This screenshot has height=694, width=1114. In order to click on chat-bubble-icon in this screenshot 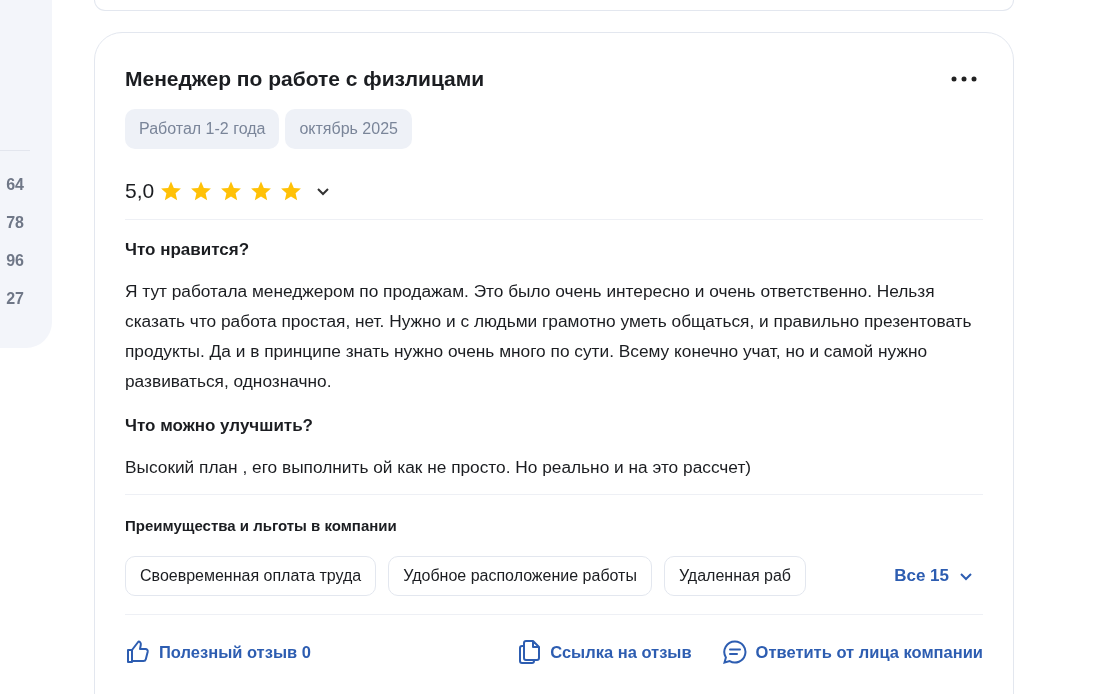, I will do `click(734, 652)`.